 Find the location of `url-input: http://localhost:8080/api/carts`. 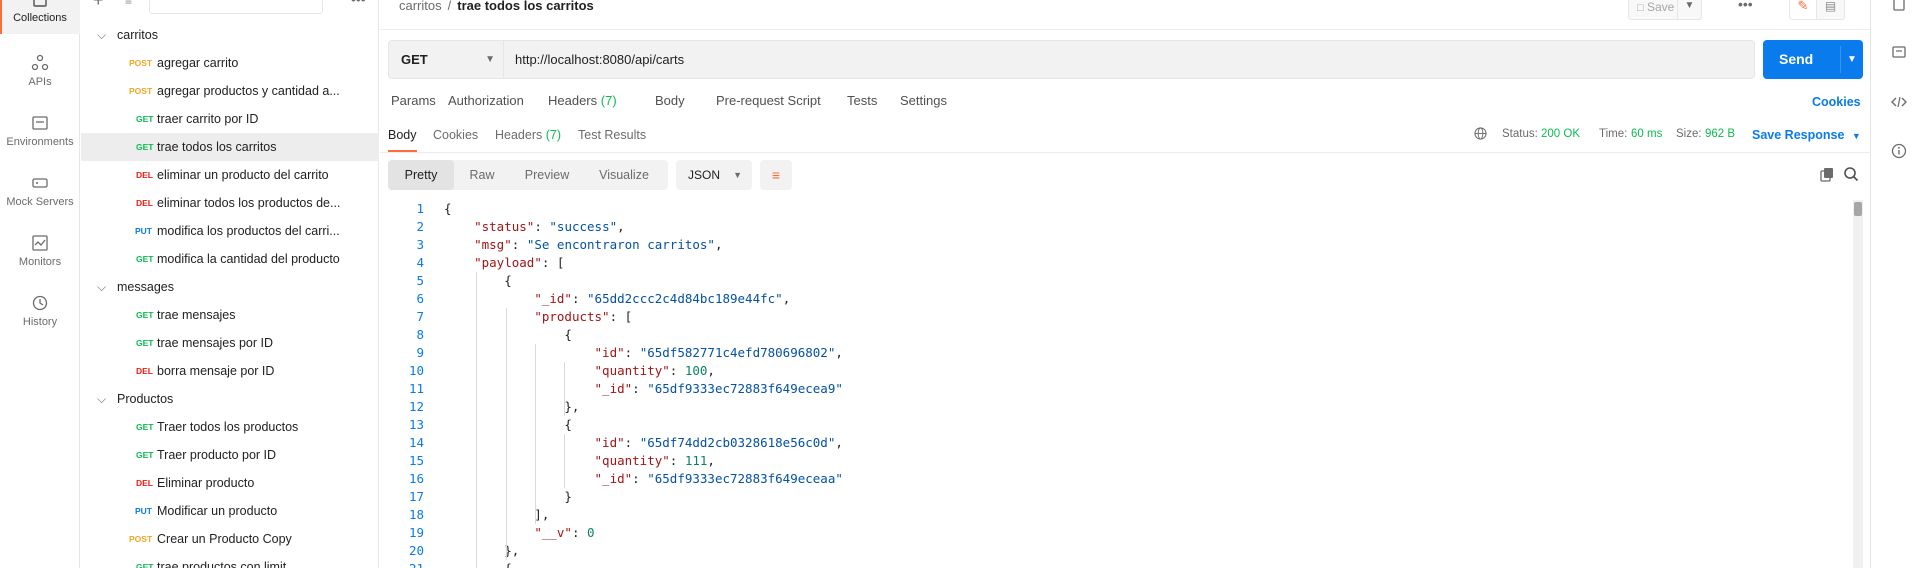

url-input: http://localhost:8080/api/carts is located at coordinates (599, 59).